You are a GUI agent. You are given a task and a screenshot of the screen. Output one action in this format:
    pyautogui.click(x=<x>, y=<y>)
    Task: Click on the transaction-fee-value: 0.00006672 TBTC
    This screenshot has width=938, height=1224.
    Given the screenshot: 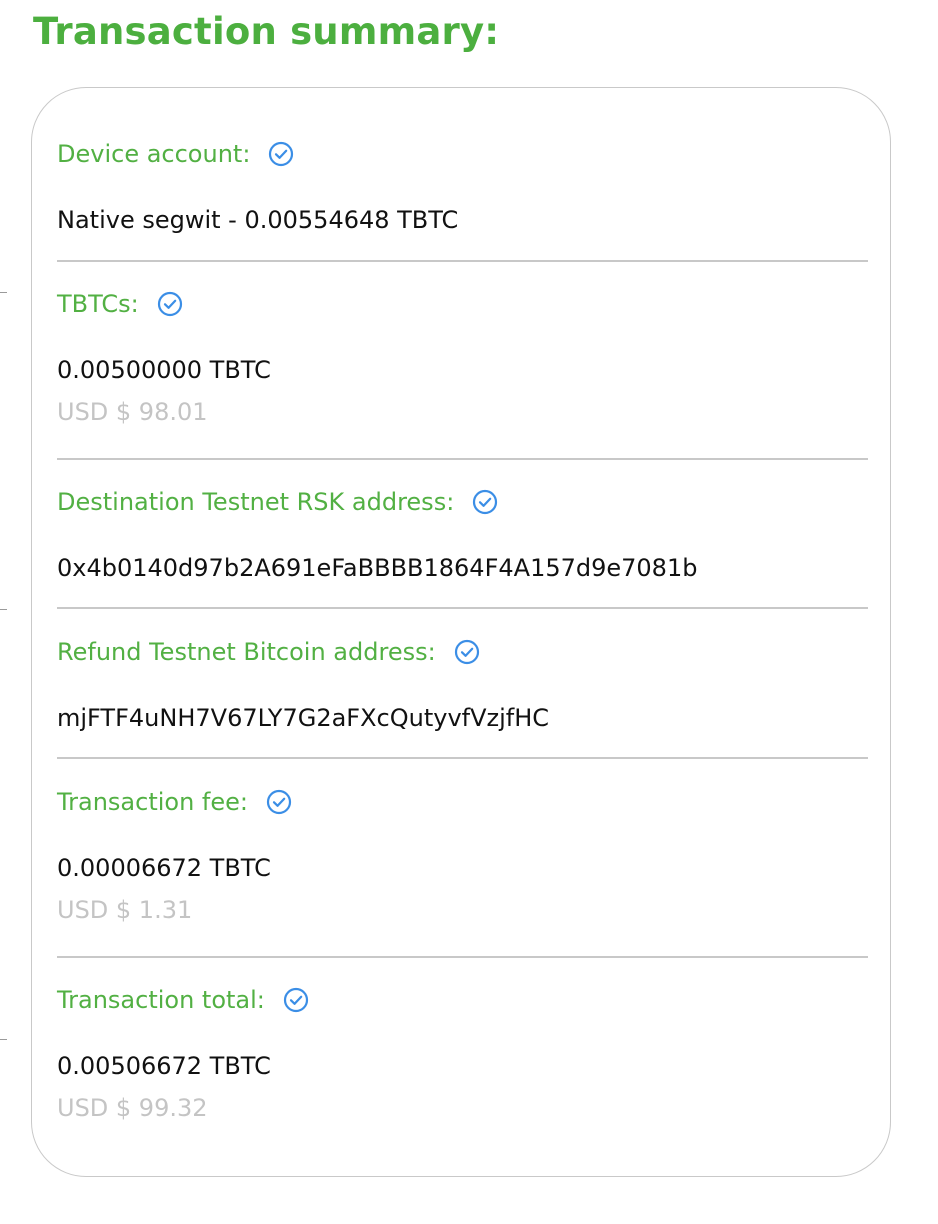 What is the action you would take?
    pyautogui.click(x=164, y=868)
    